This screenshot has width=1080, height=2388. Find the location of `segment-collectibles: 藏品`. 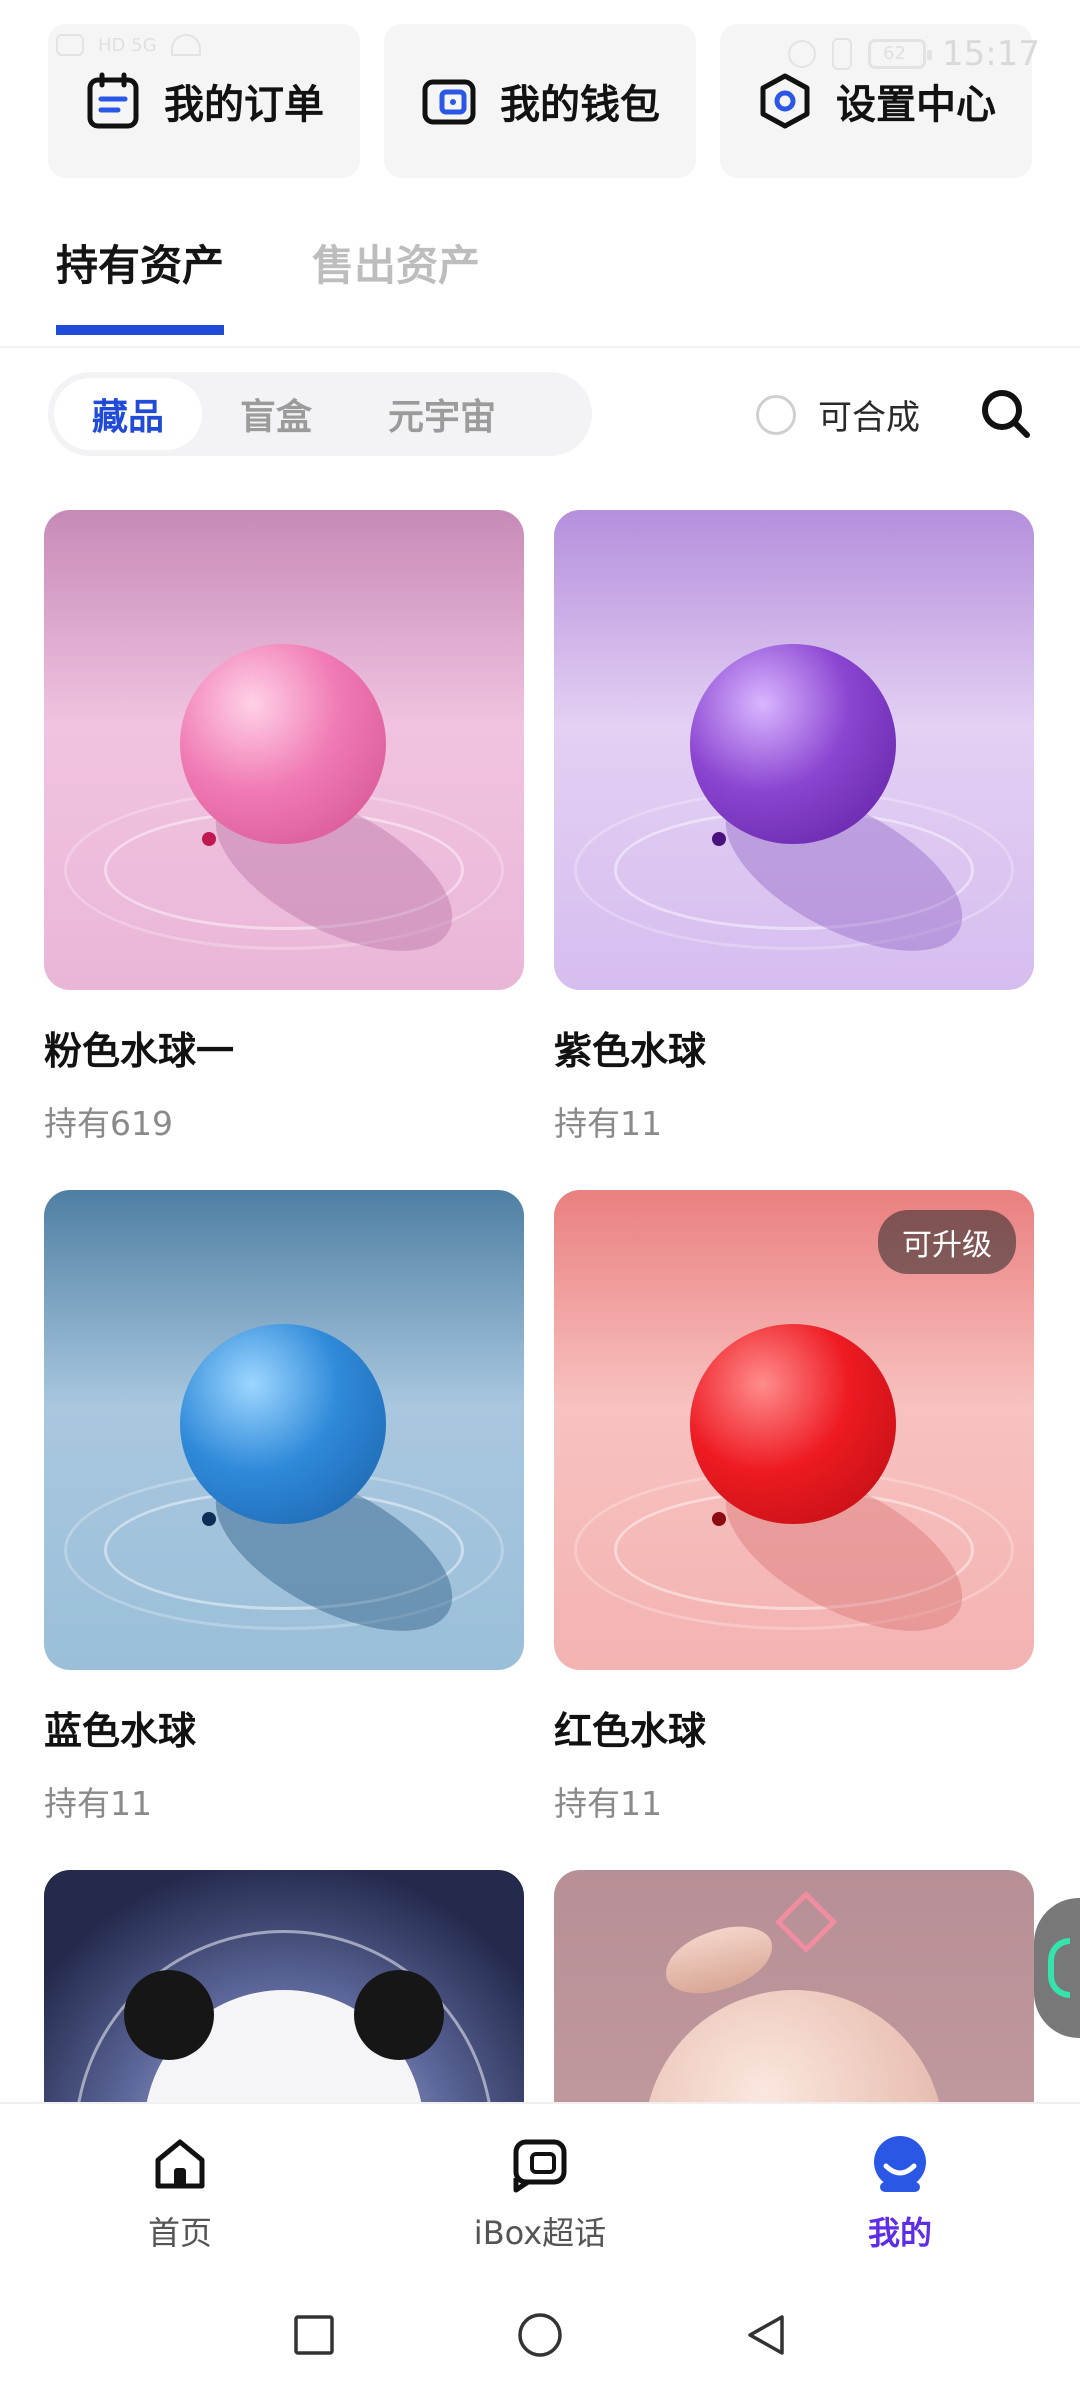

segment-collectibles: 藏品 is located at coordinates (128, 414).